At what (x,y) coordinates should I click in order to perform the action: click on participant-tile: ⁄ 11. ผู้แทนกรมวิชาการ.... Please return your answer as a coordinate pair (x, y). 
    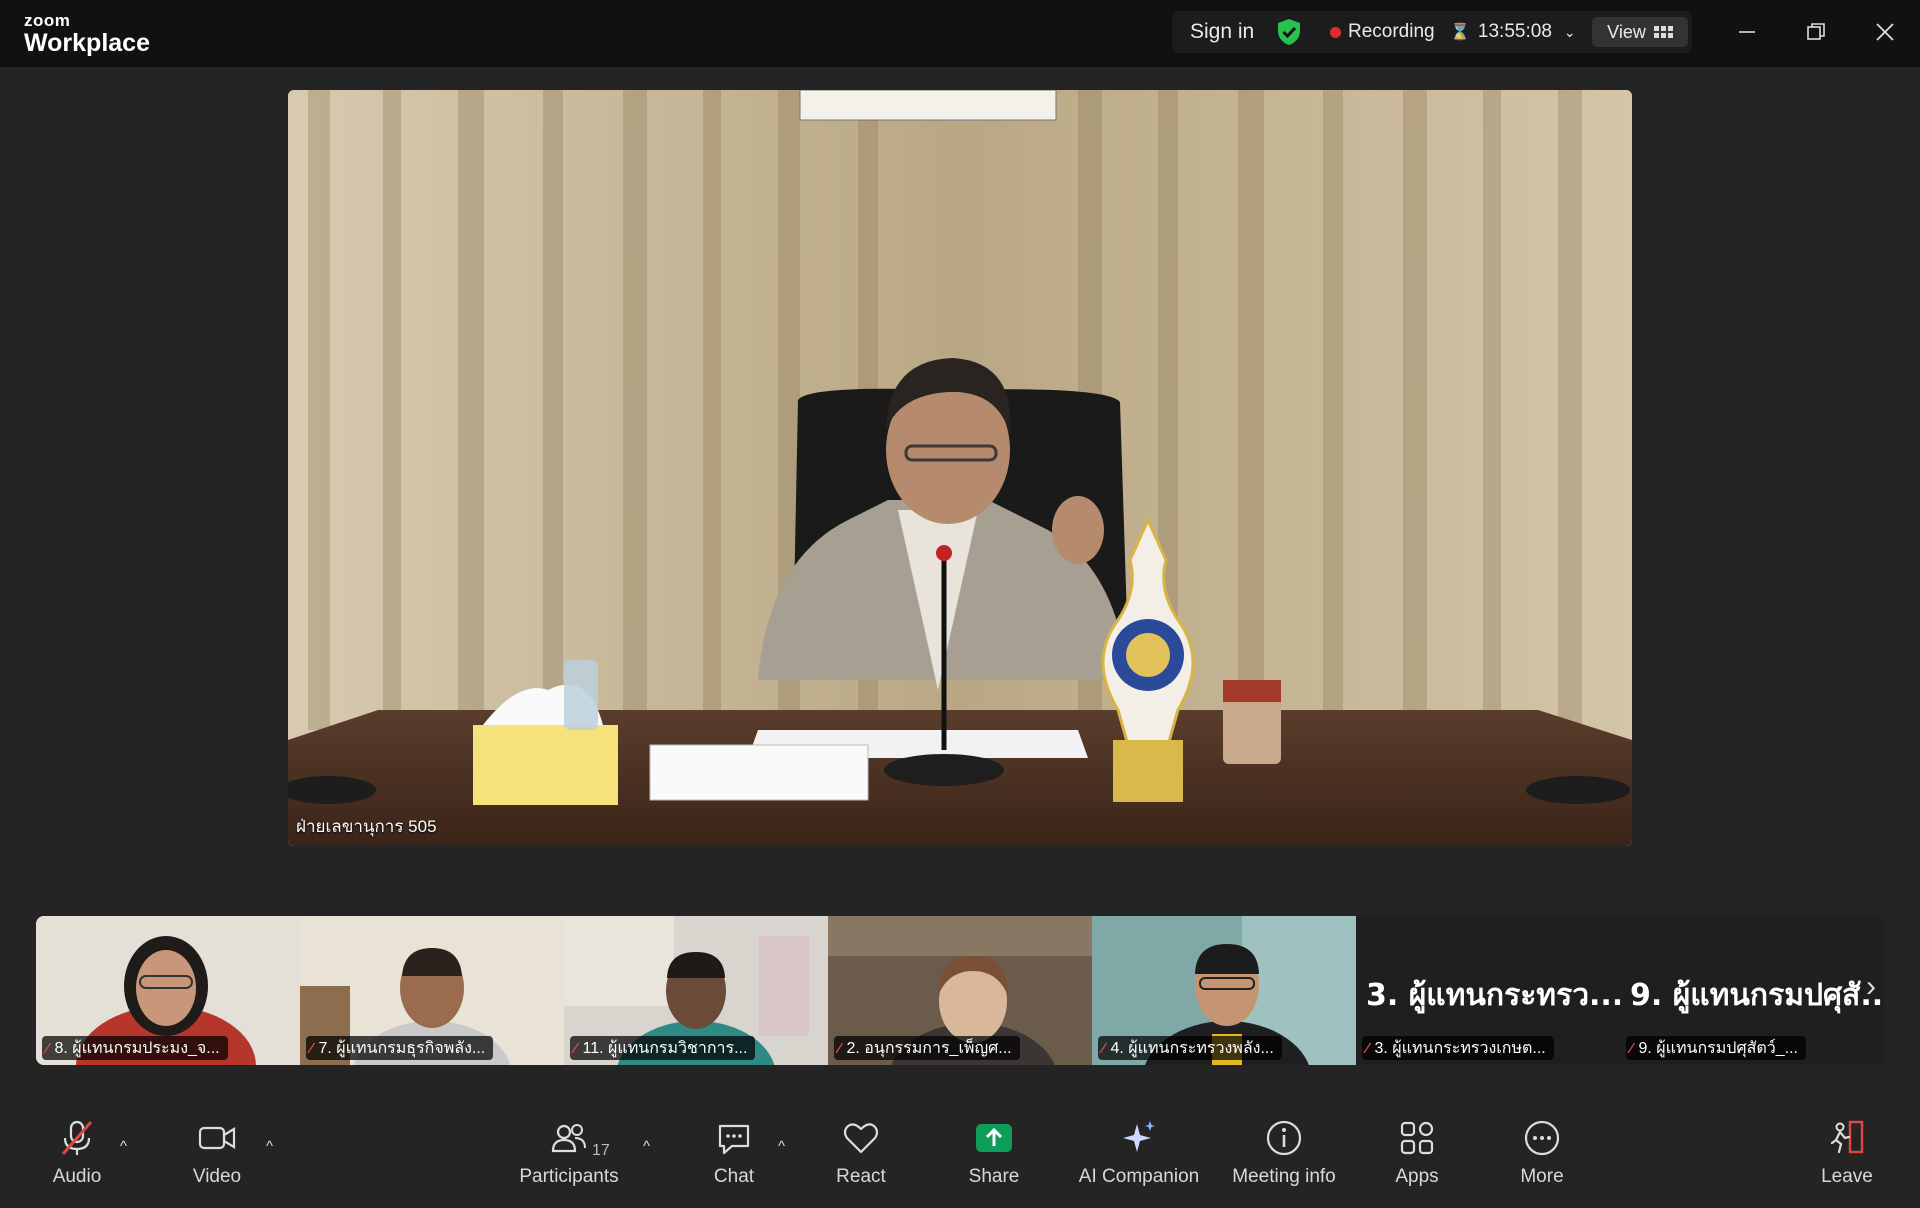
    Looking at the image, I should click on (696, 990).